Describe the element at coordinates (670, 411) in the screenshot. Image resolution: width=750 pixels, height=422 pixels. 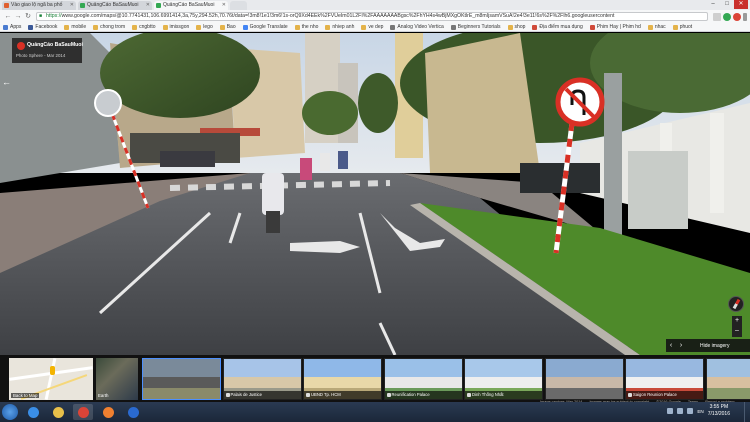
I see `tray-icon` at that location.